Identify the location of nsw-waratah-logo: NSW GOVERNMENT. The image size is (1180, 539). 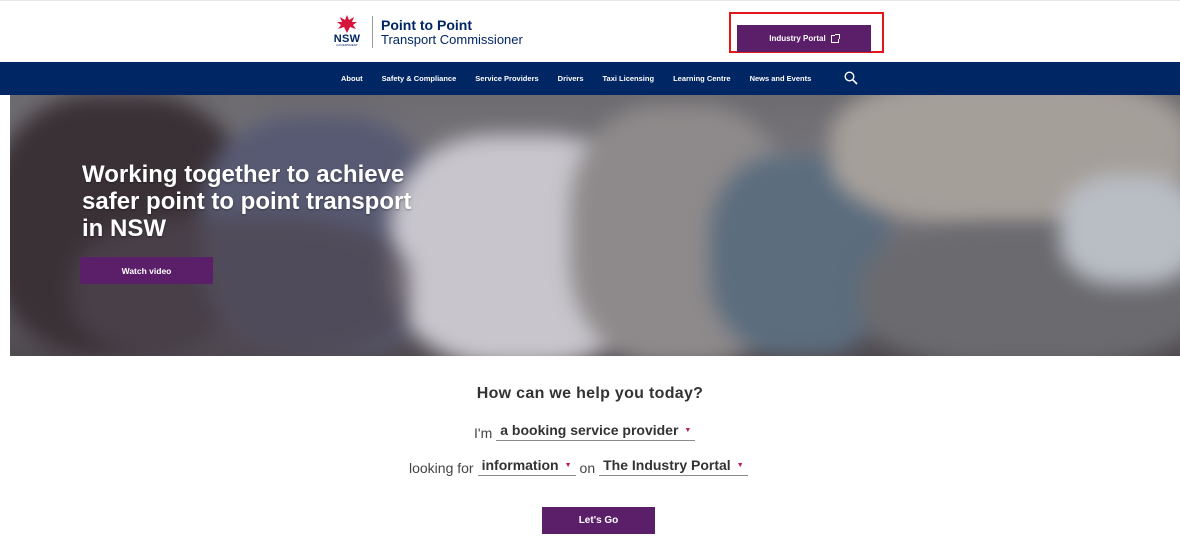
(347, 32).